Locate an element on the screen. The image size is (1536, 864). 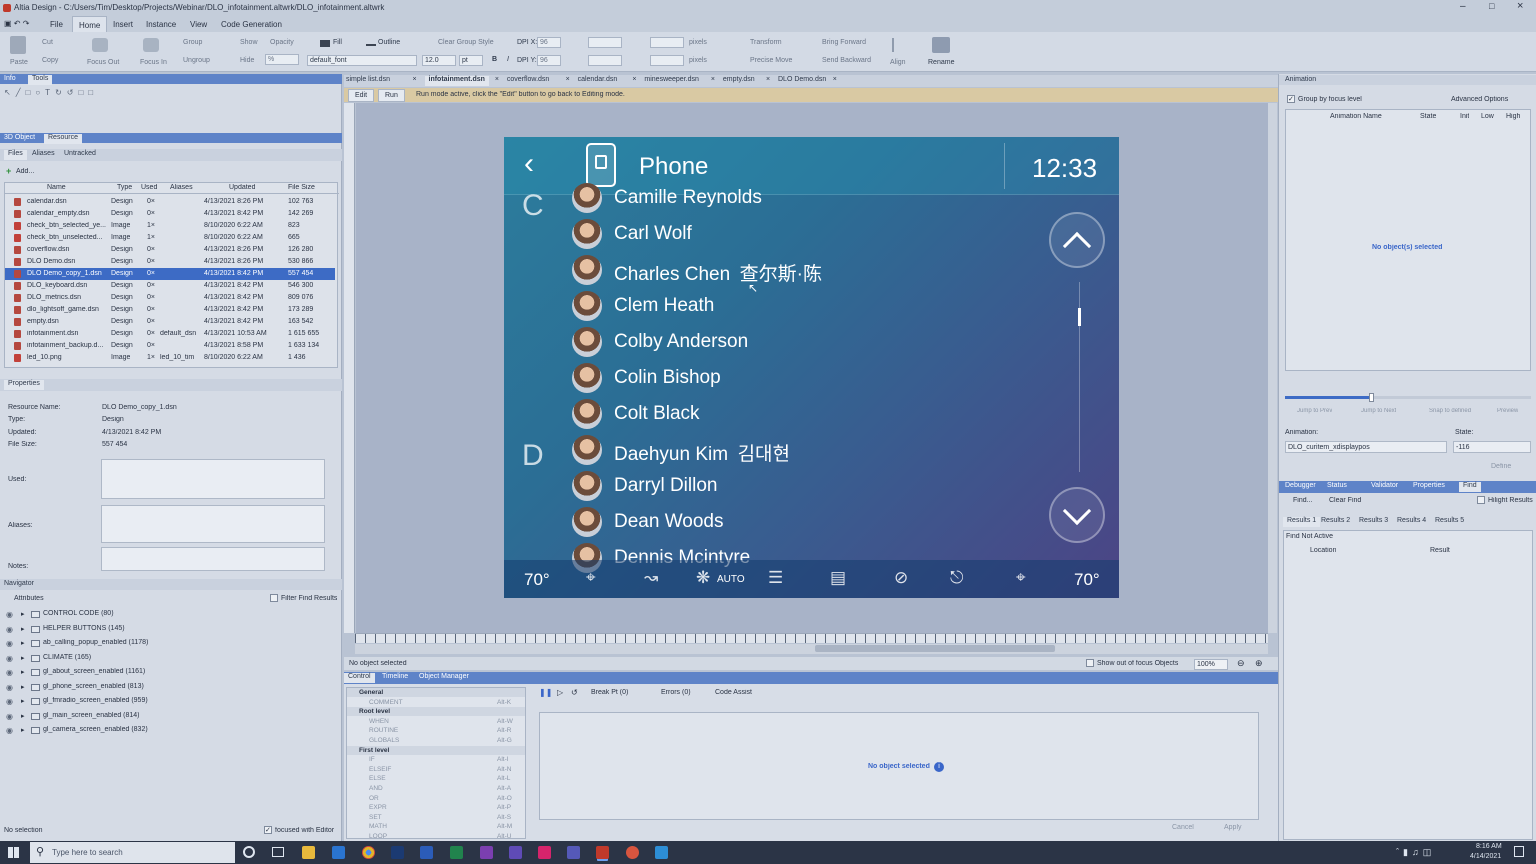
unit-select-1: pixels is located at coordinates (698, 42).